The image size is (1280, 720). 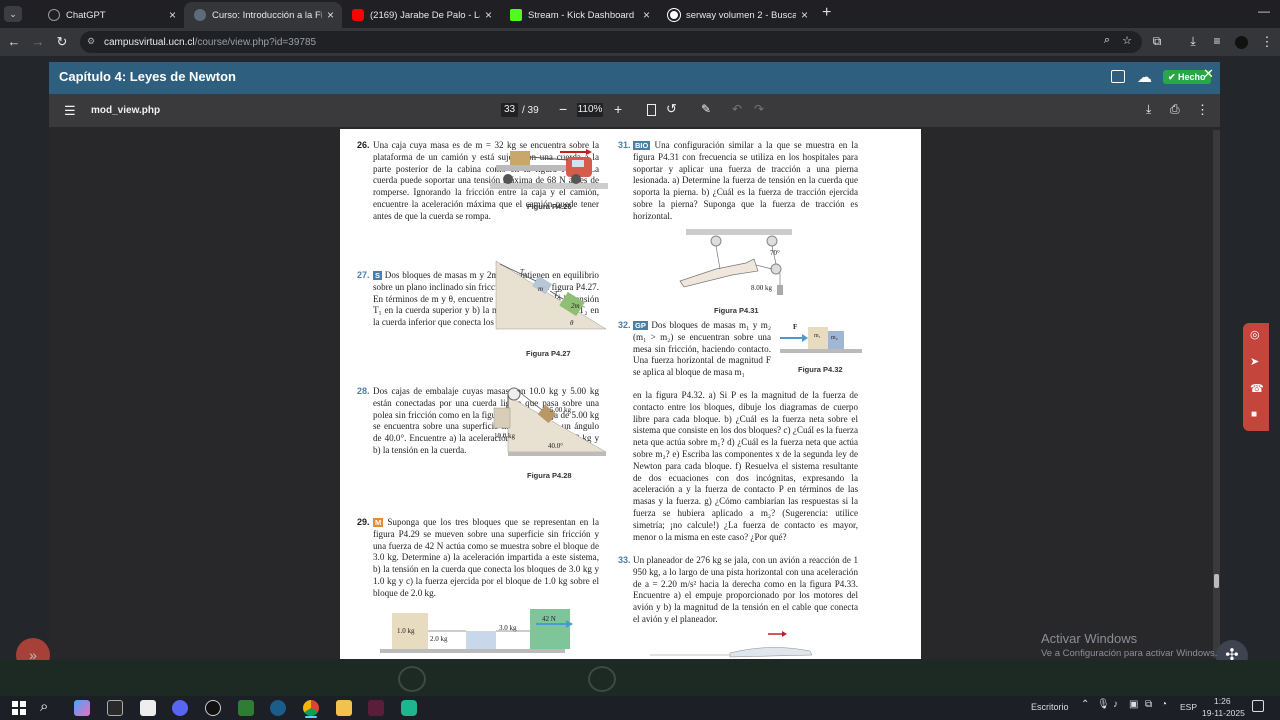 What do you see at coordinates (115, 708) in the screenshot?
I see `epic-games-icon` at bounding box center [115, 708].